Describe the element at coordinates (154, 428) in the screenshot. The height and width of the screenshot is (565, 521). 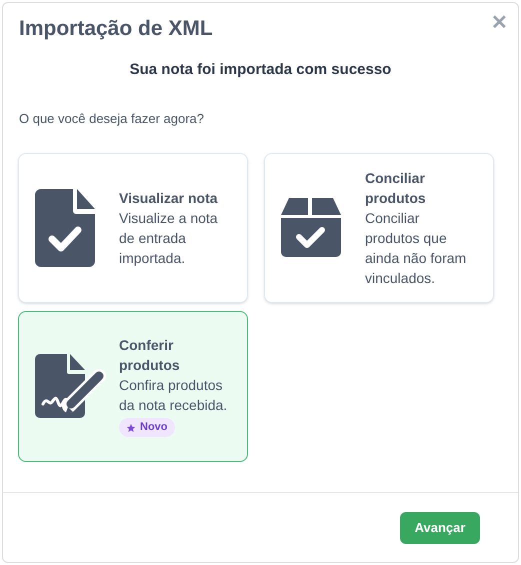
I see `badge-label: Novo` at that location.